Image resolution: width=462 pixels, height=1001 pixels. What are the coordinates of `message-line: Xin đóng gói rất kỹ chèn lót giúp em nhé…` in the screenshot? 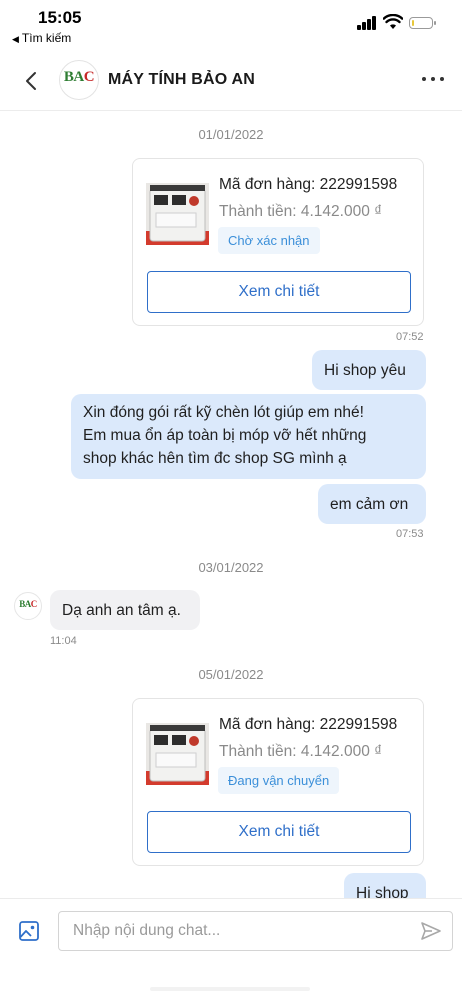 It's located at (223, 412).